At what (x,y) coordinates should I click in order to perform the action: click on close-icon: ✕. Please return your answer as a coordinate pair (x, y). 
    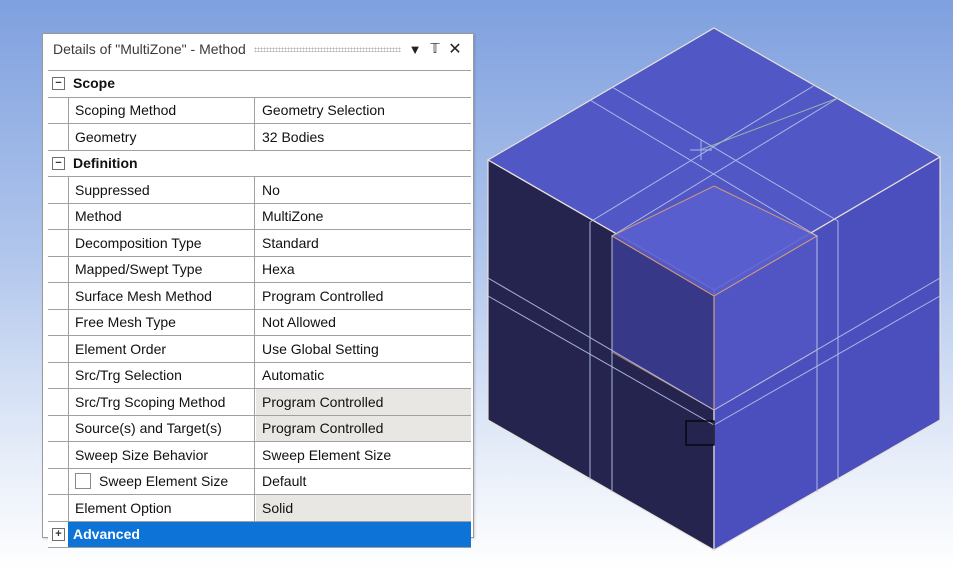
    Looking at the image, I should click on (455, 49).